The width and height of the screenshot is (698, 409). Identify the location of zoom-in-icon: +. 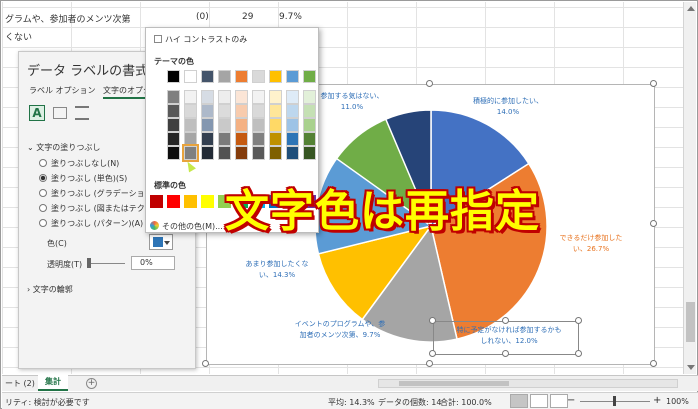
(657, 400).